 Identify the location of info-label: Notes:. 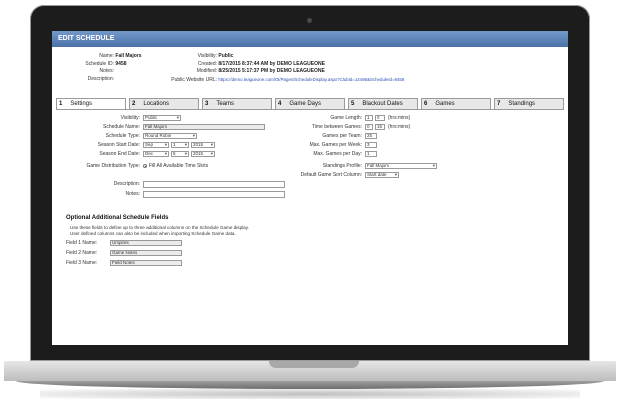
(106, 71).